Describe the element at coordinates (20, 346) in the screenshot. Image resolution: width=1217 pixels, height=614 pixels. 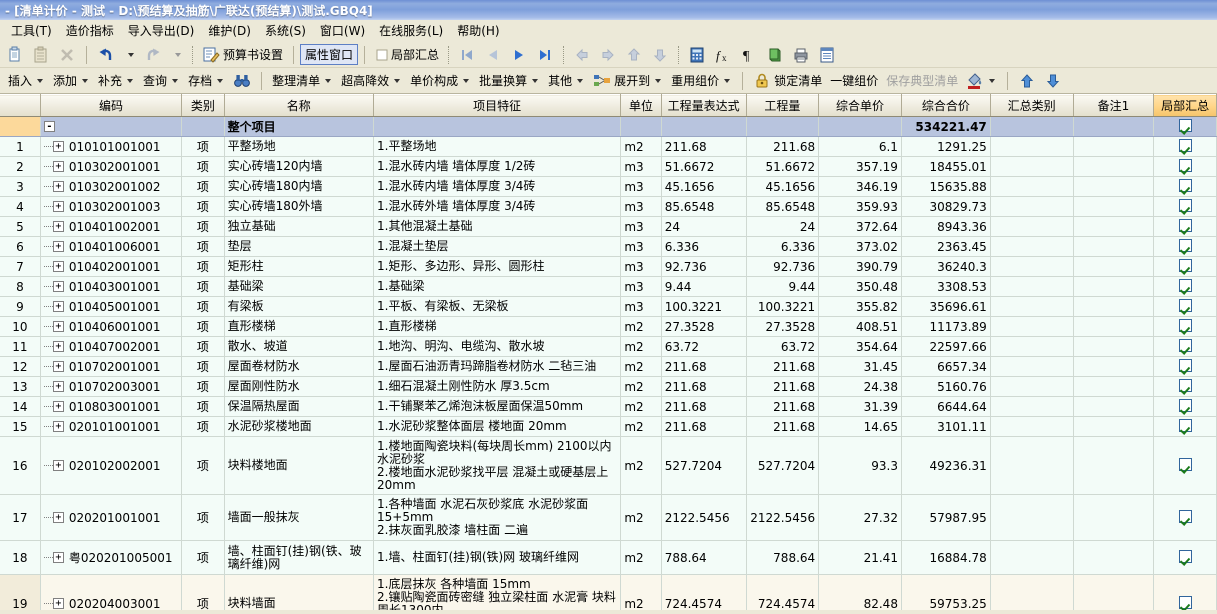
I see `row-number: 11` at that location.